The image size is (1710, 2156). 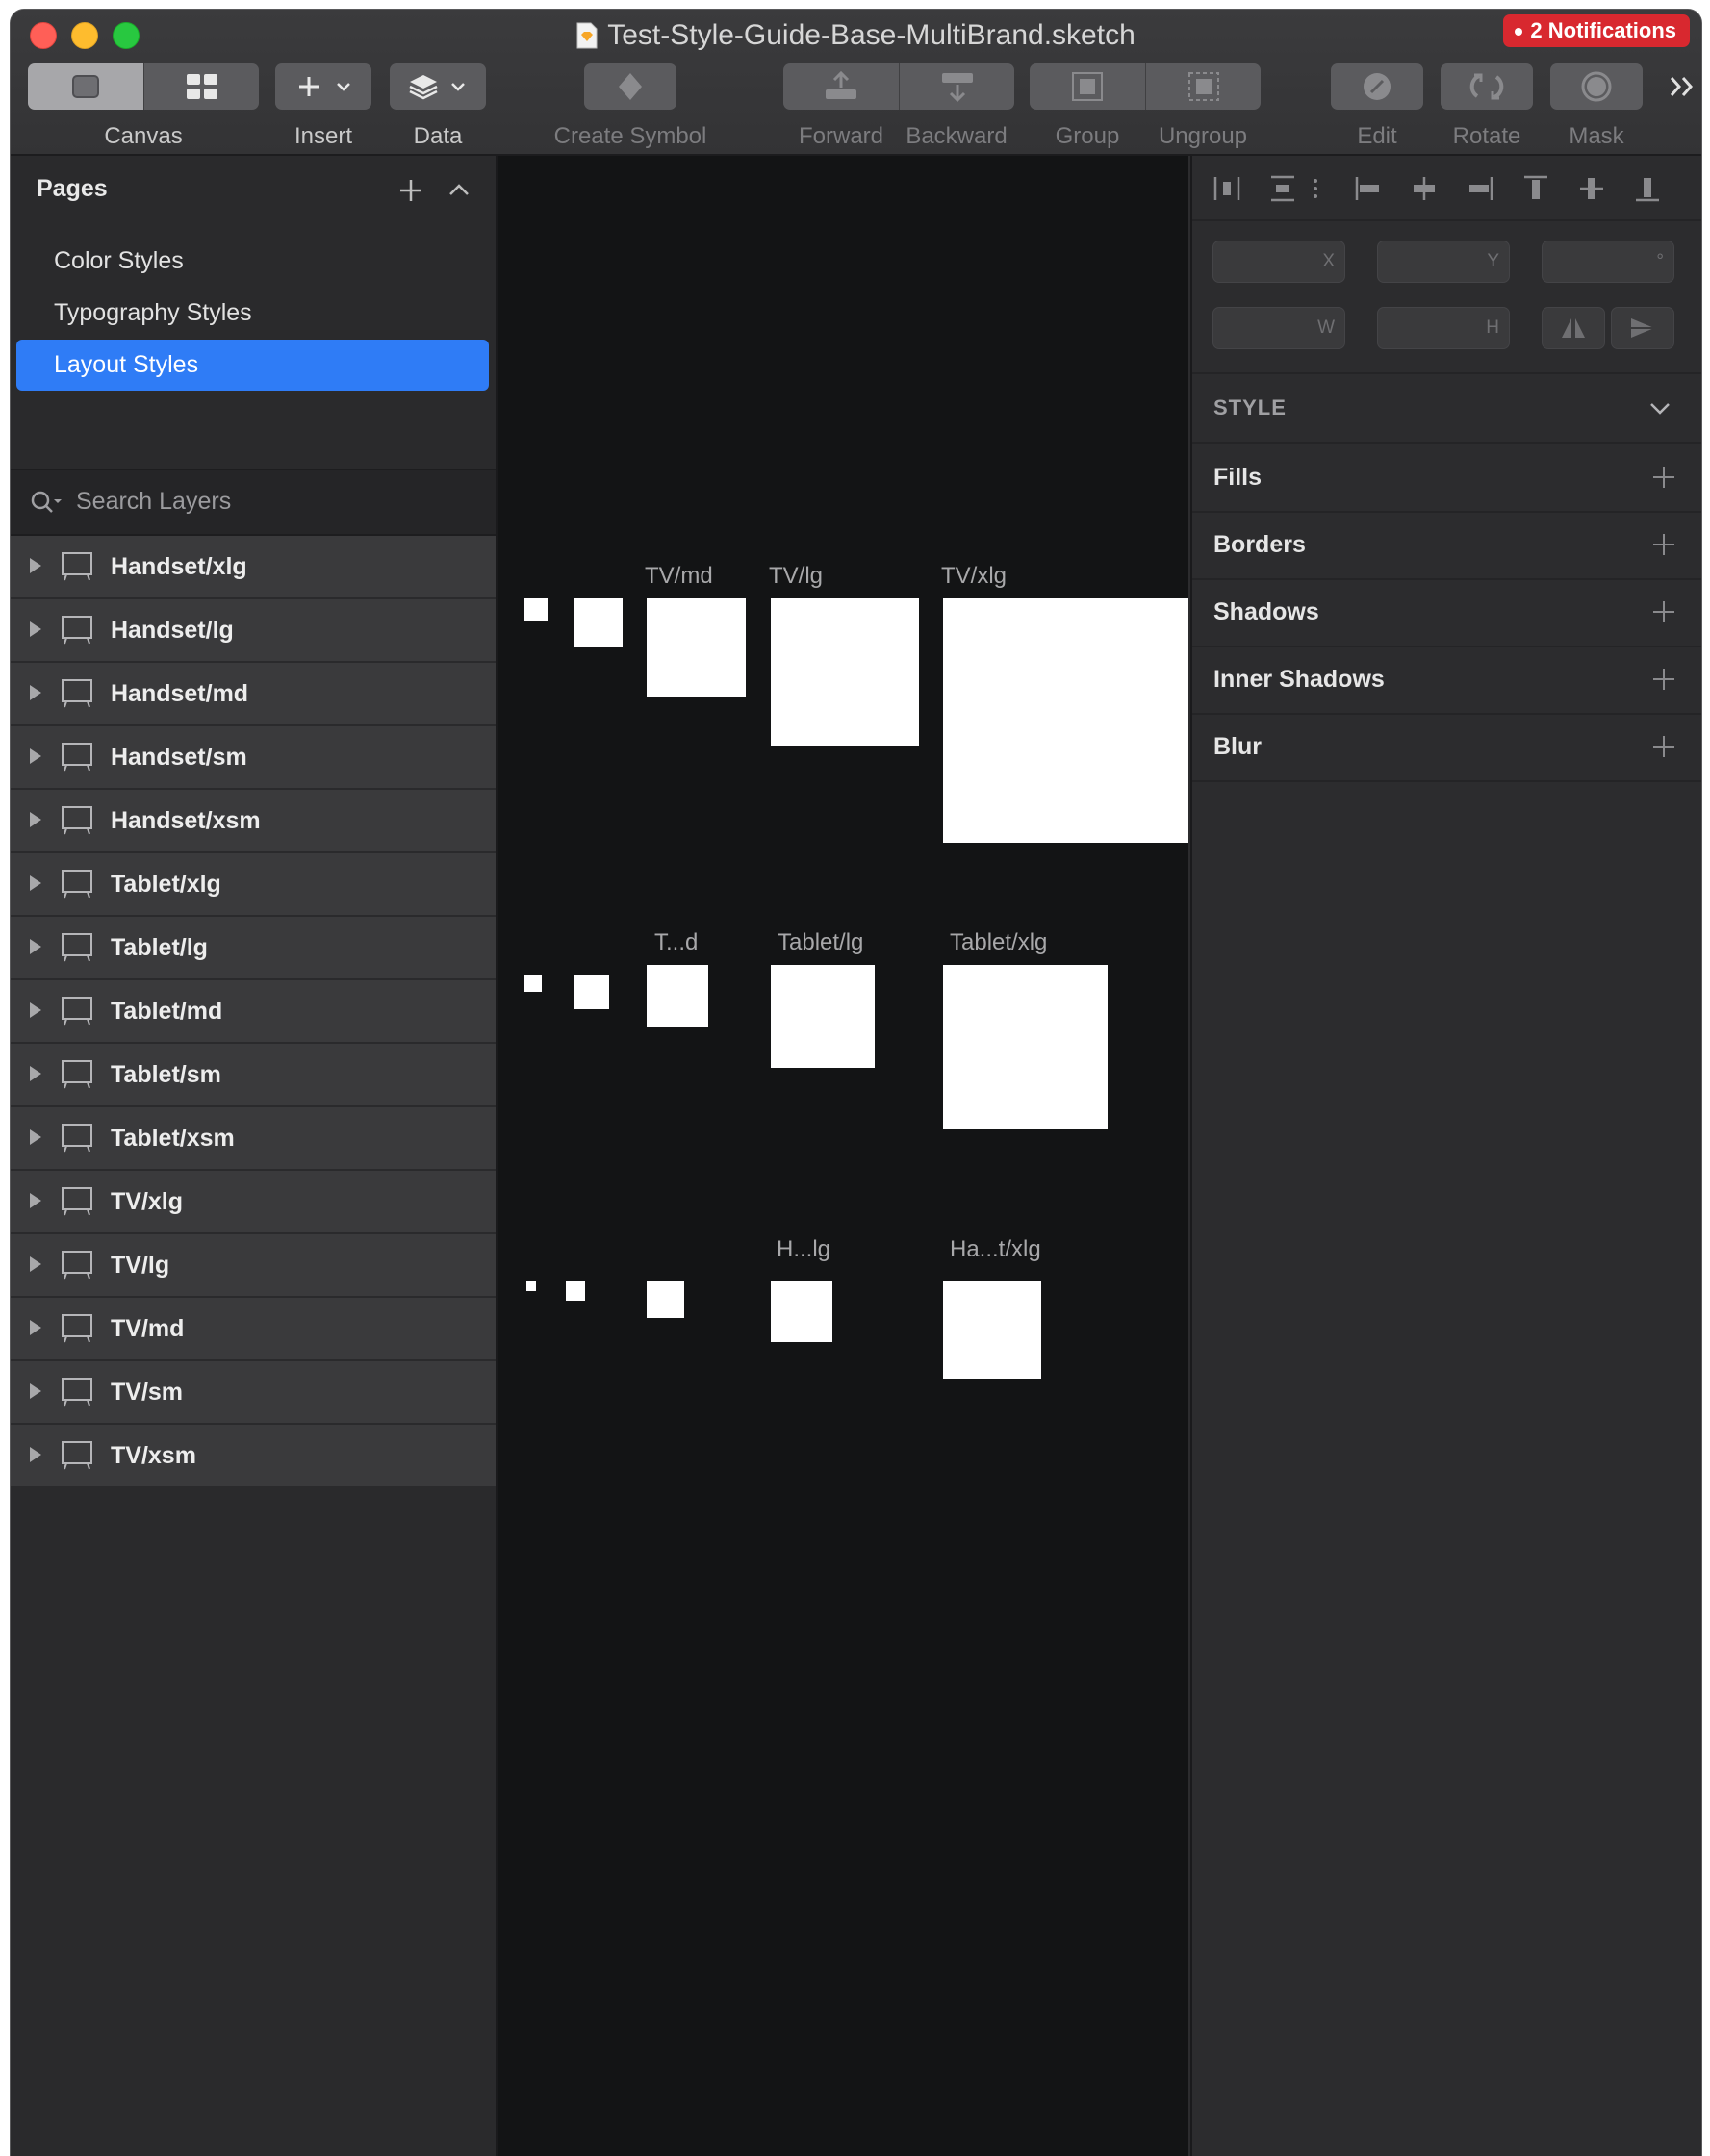 I want to click on layer-row-handset-md: Handset/md, so click(x=254, y=694).